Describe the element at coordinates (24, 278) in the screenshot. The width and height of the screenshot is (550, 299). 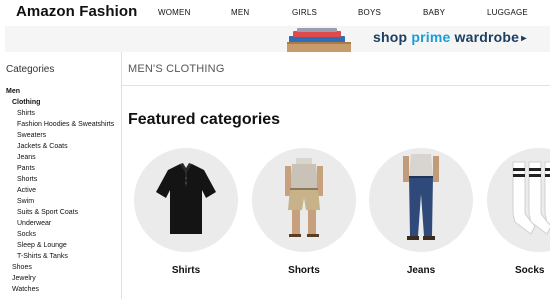
I see `sidebar-item-jewelry: Jewelry` at that location.